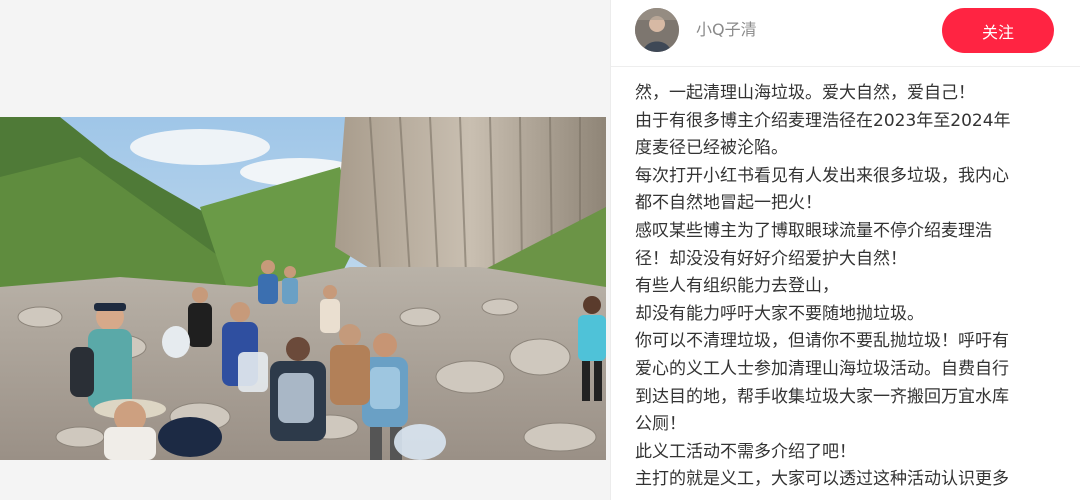  I want to click on author-avatar, so click(657, 30).